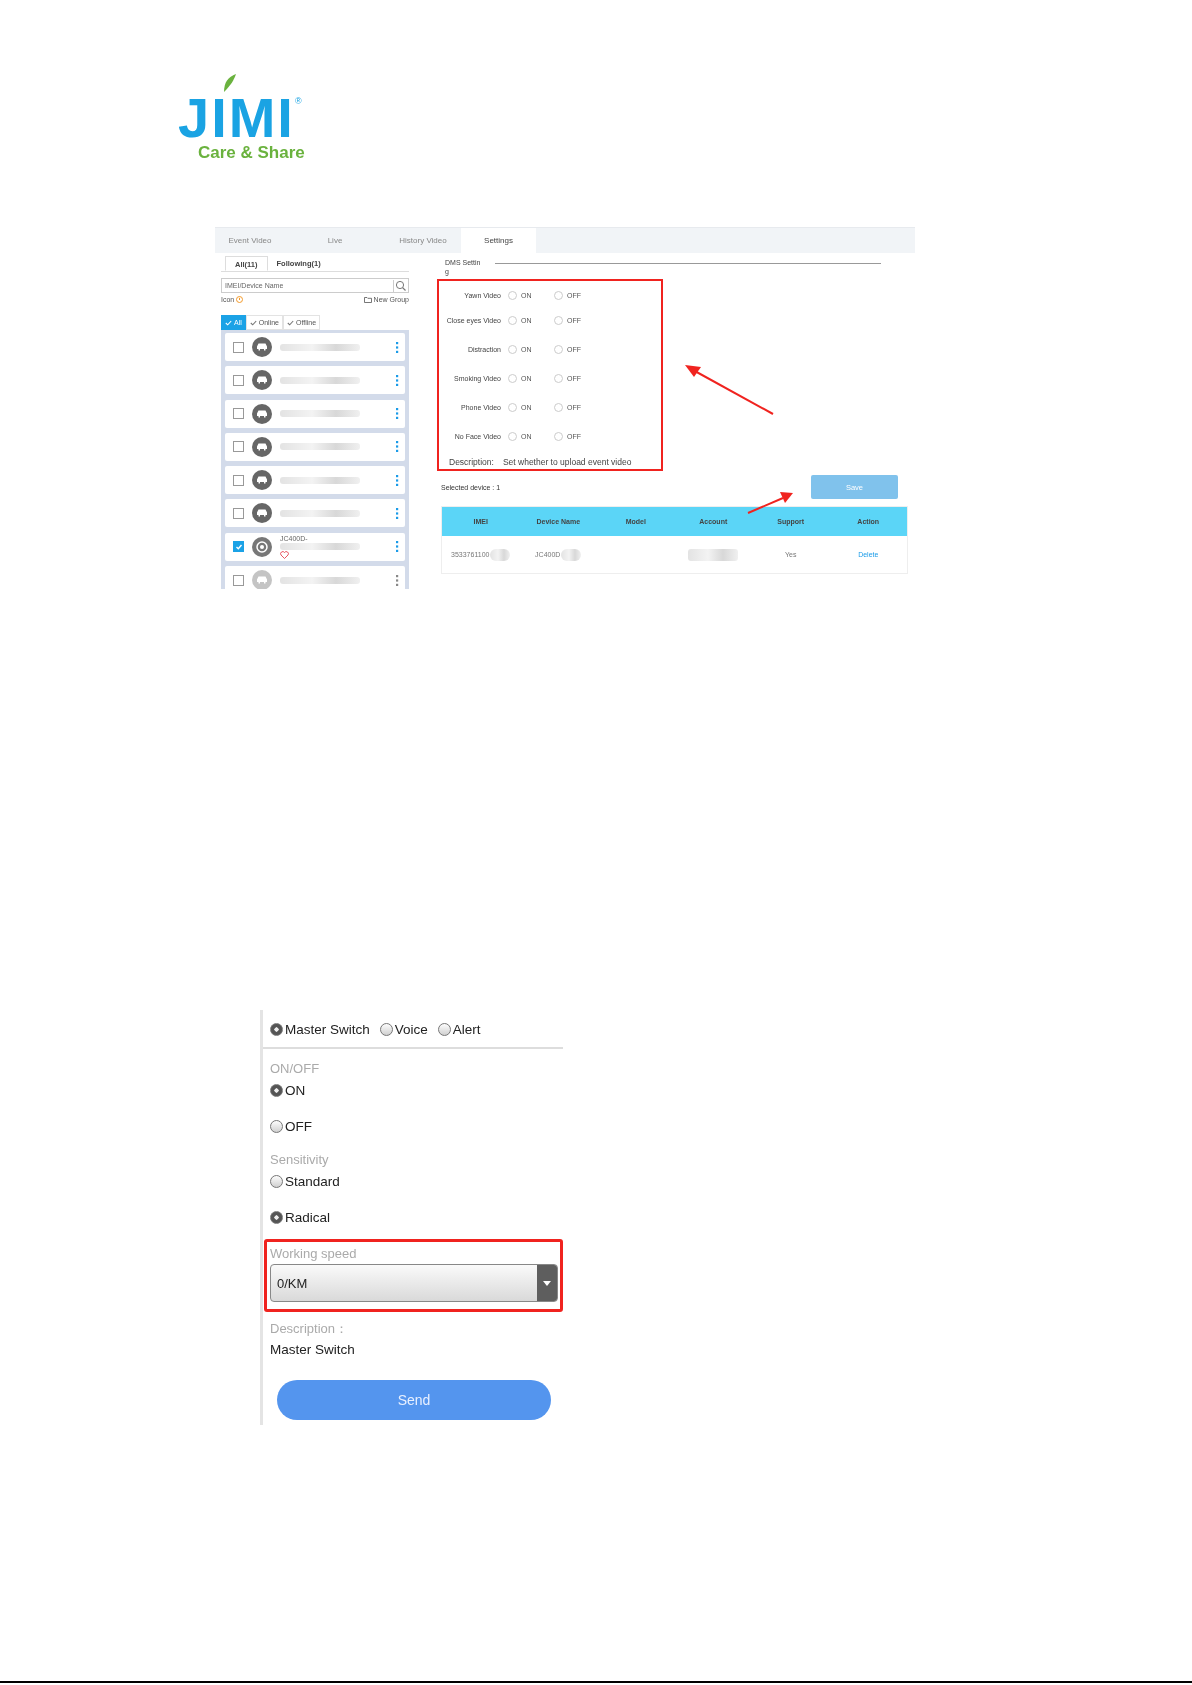 The image size is (1192, 1685). I want to click on group-title: Sensitivity, so click(300, 1159).